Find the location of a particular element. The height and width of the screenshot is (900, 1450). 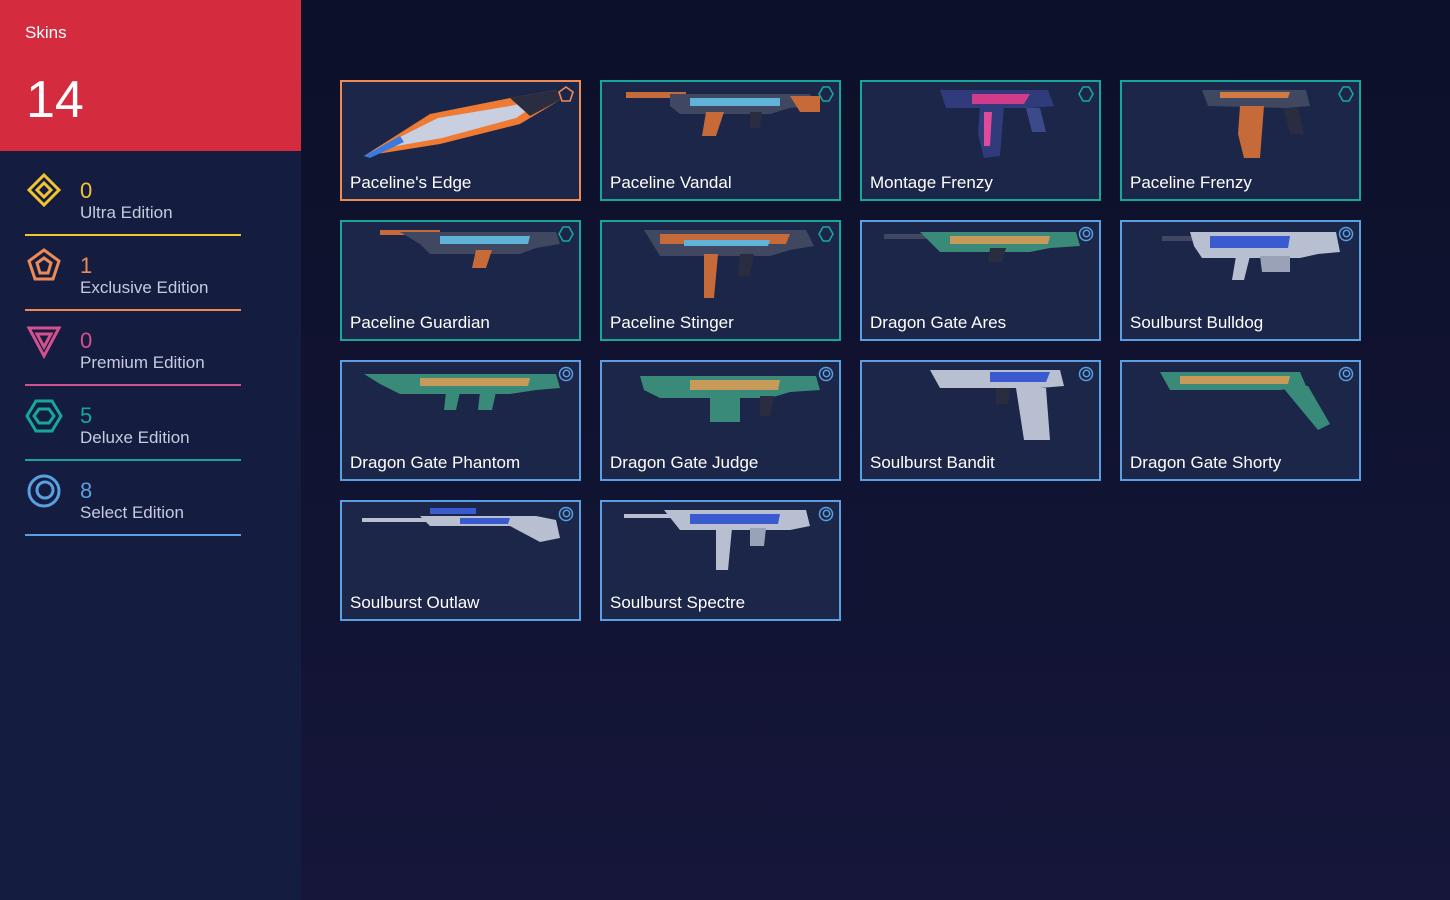

skin-card-soulburst-spectre: Soulburst Spectre is located at coordinates (720, 560).